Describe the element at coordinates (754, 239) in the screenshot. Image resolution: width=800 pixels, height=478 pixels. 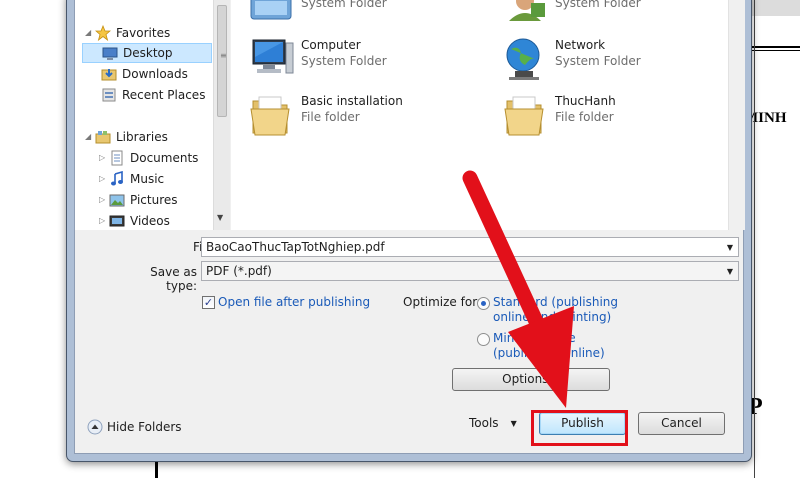
I see `document-page-edge` at that location.